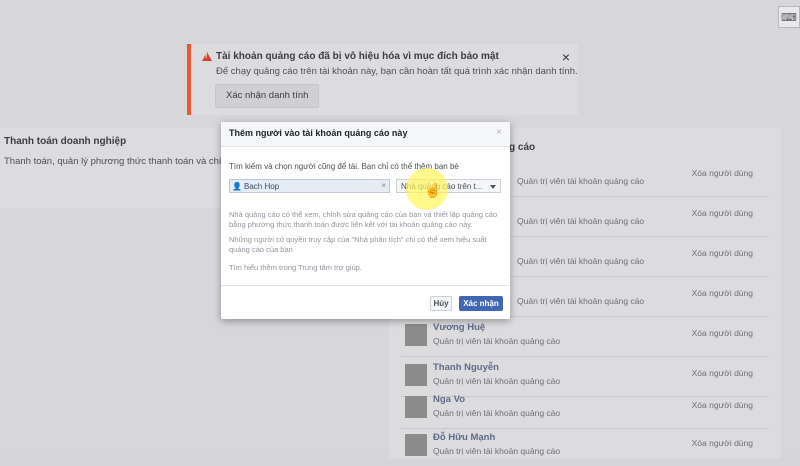 The image size is (800, 466). Describe the element at coordinates (365, 302) in the screenshot. I see `dialog-footer: Hủy Xác nhận` at that location.